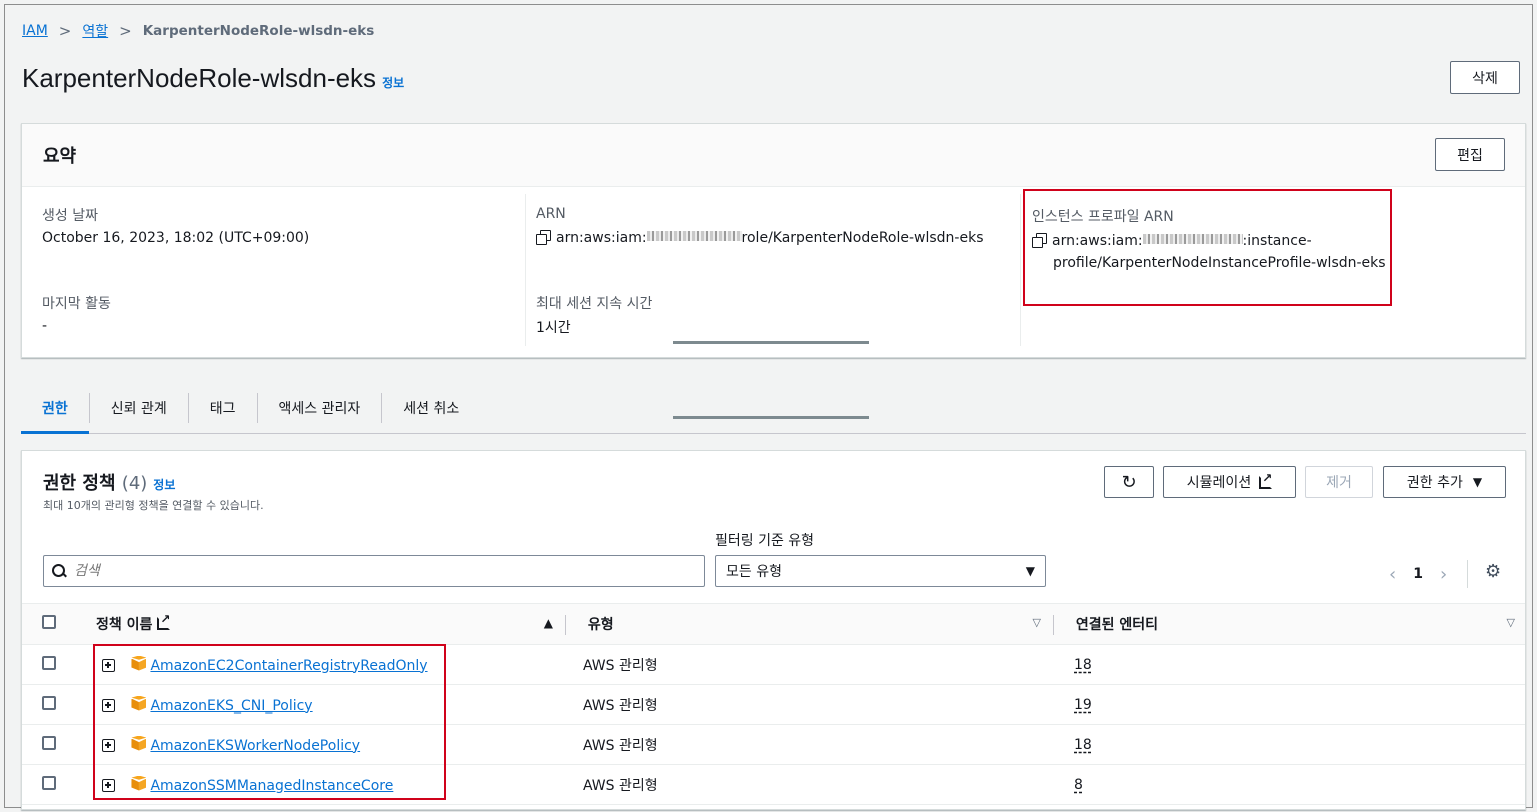 The height and width of the screenshot is (812, 1537). Describe the element at coordinates (773, 408) in the screenshot. I see `tab-bar: 권한 신뢰 관계 태그 액세스 관리자 세션 취소` at that location.